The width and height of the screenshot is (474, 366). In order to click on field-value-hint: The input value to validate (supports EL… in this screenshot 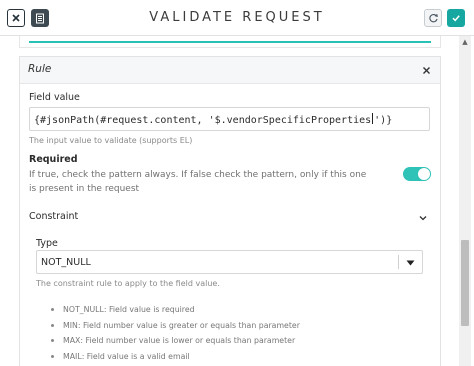, I will do `click(111, 140)`.